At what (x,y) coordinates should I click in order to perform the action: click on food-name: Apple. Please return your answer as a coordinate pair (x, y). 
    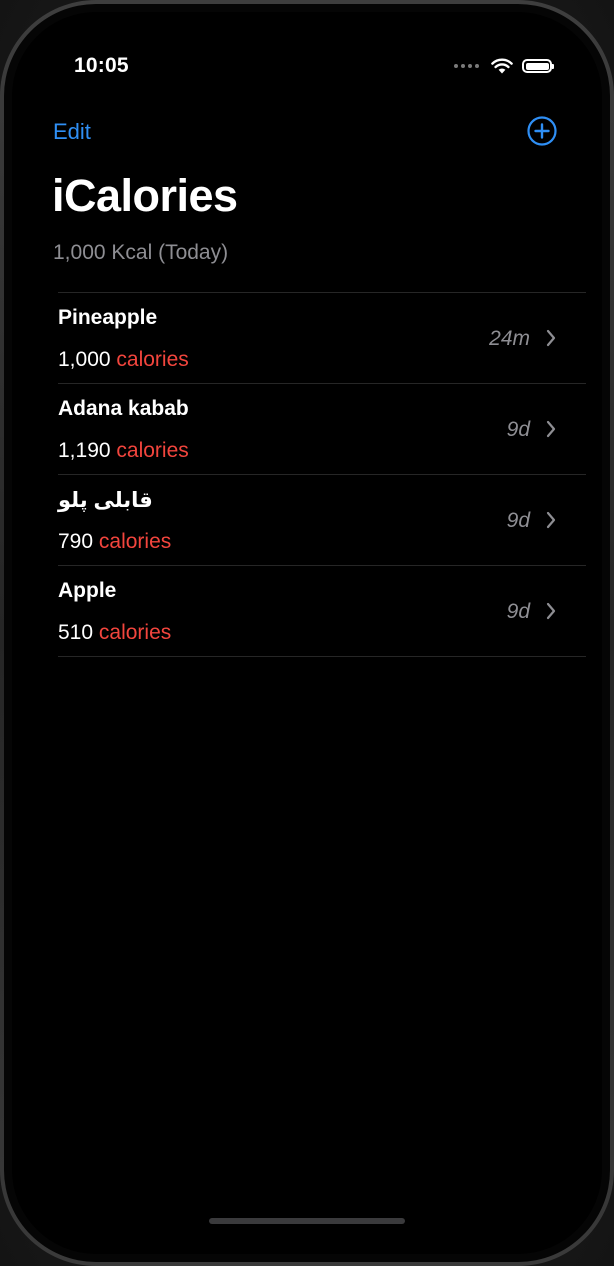
    Looking at the image, I should click on (87, 590).